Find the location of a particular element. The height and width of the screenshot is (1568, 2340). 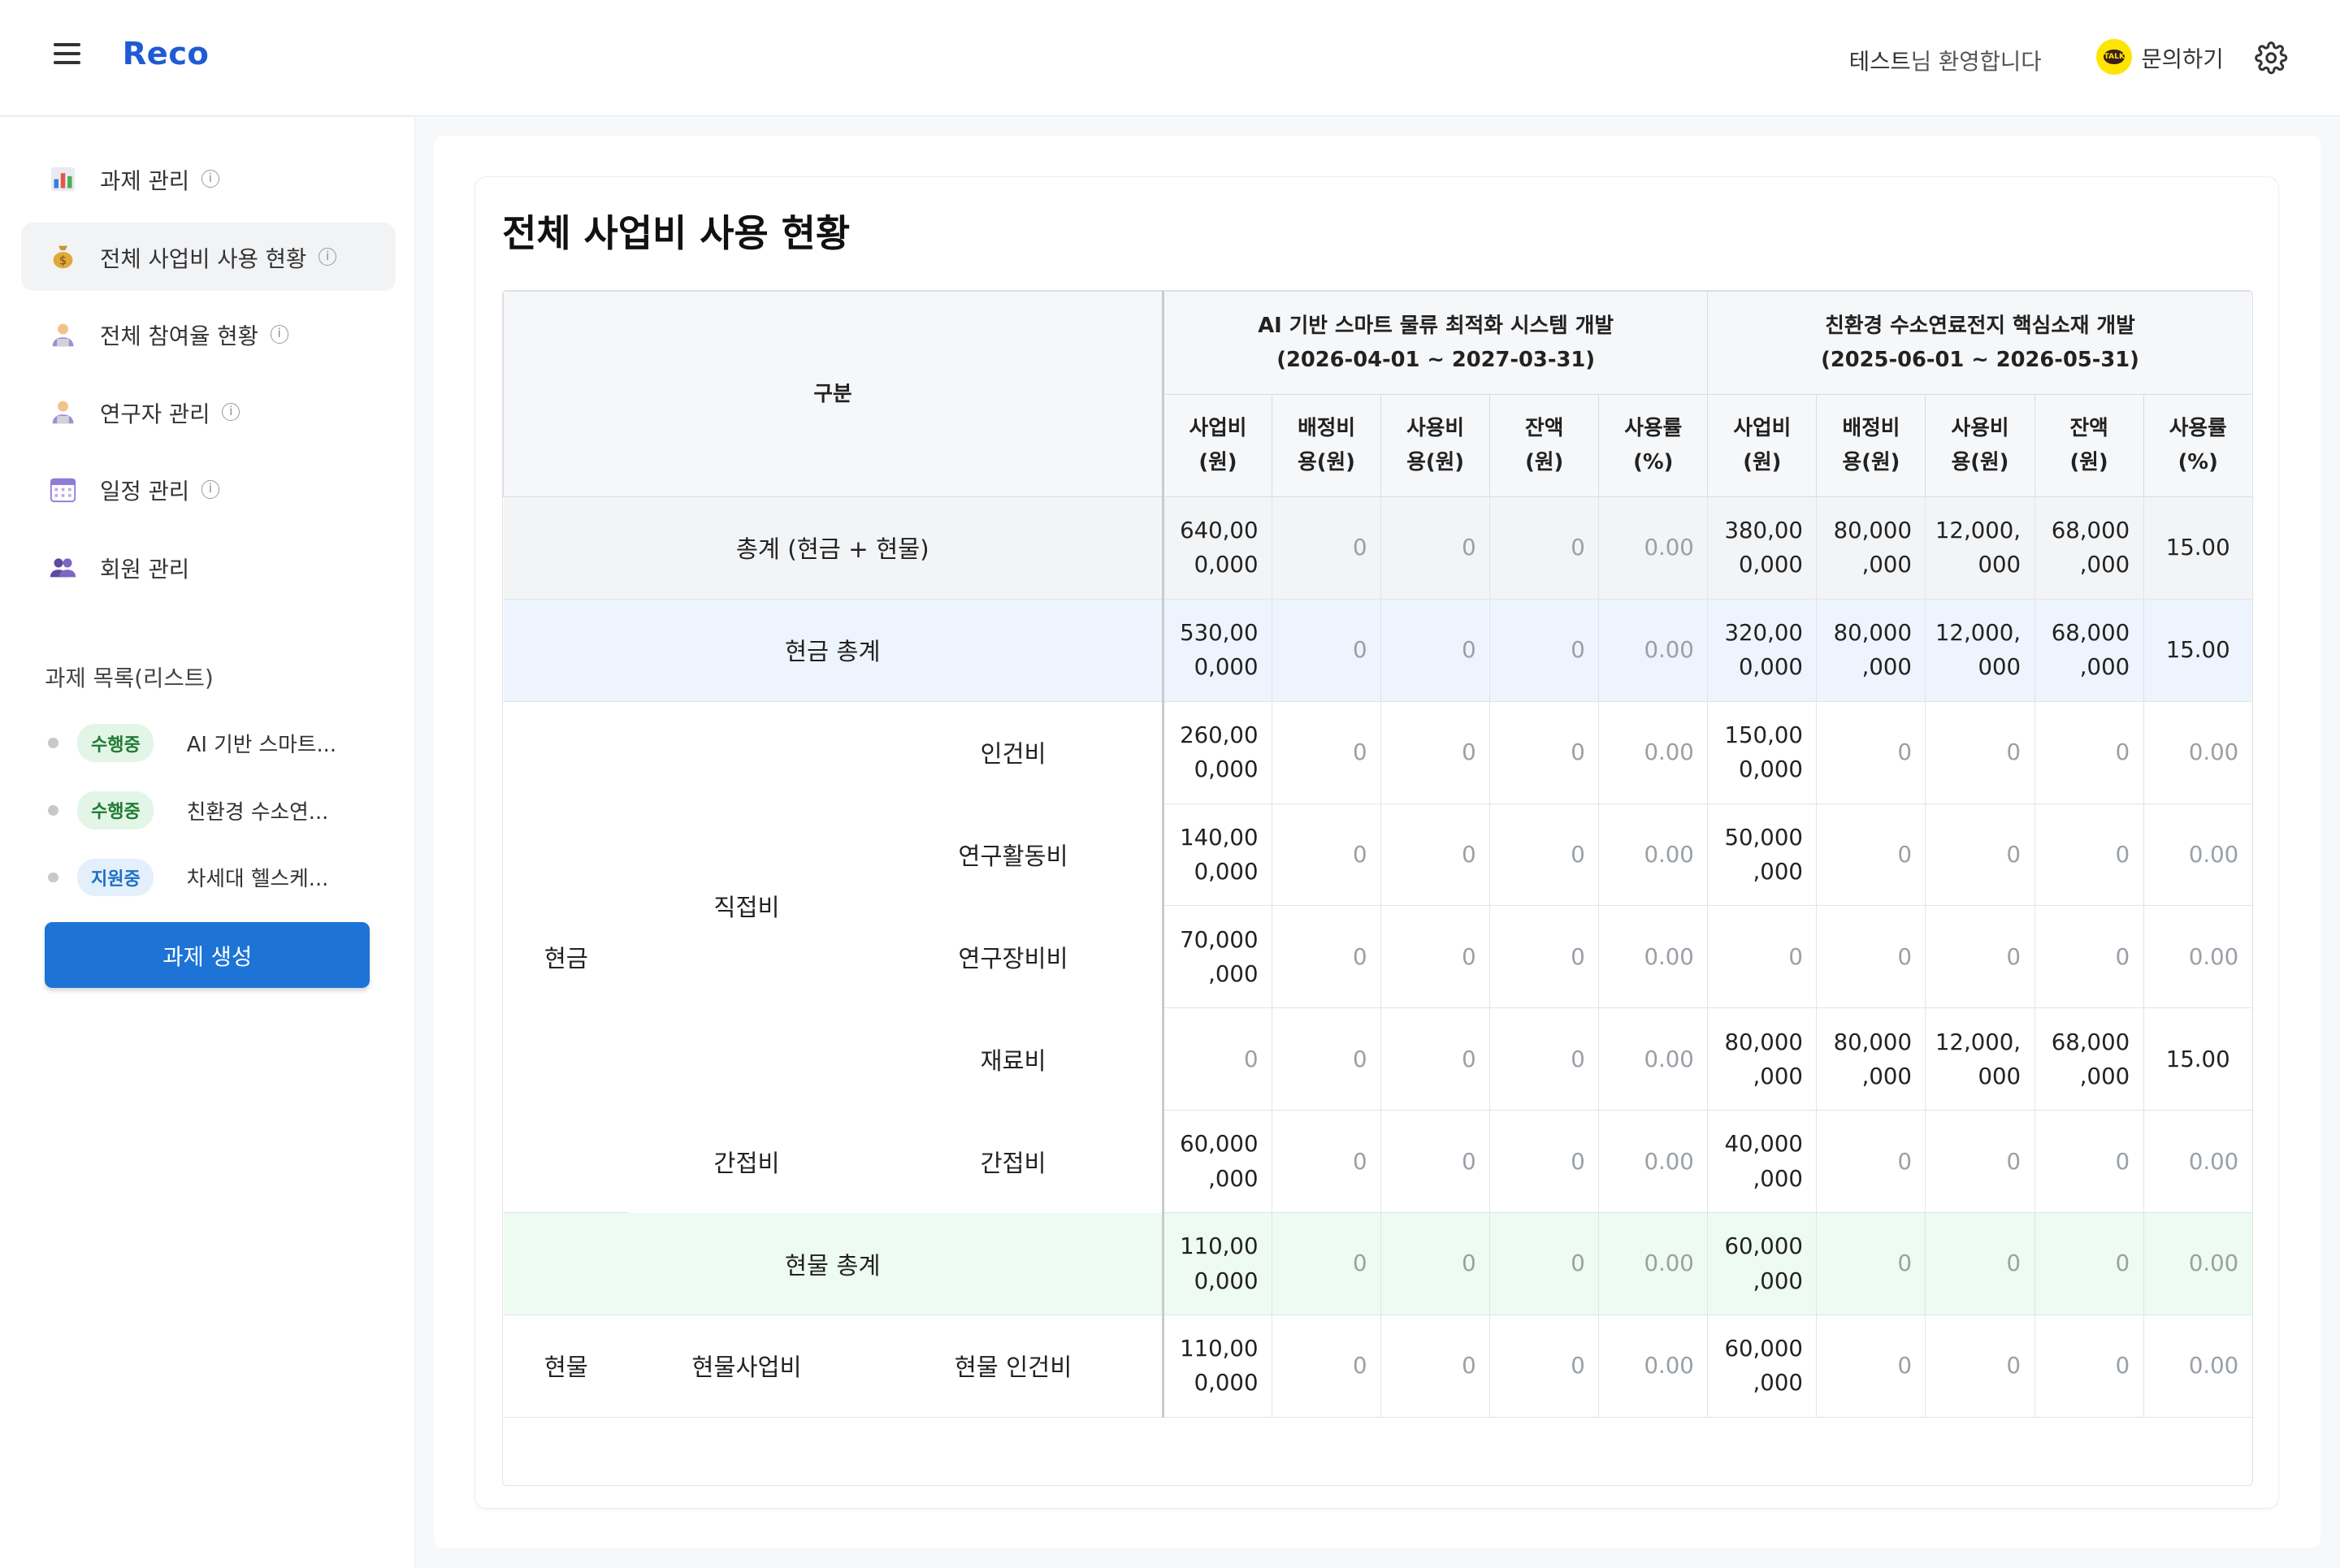

row-label: 연구활동비 is located at coordinates (1013, 856).